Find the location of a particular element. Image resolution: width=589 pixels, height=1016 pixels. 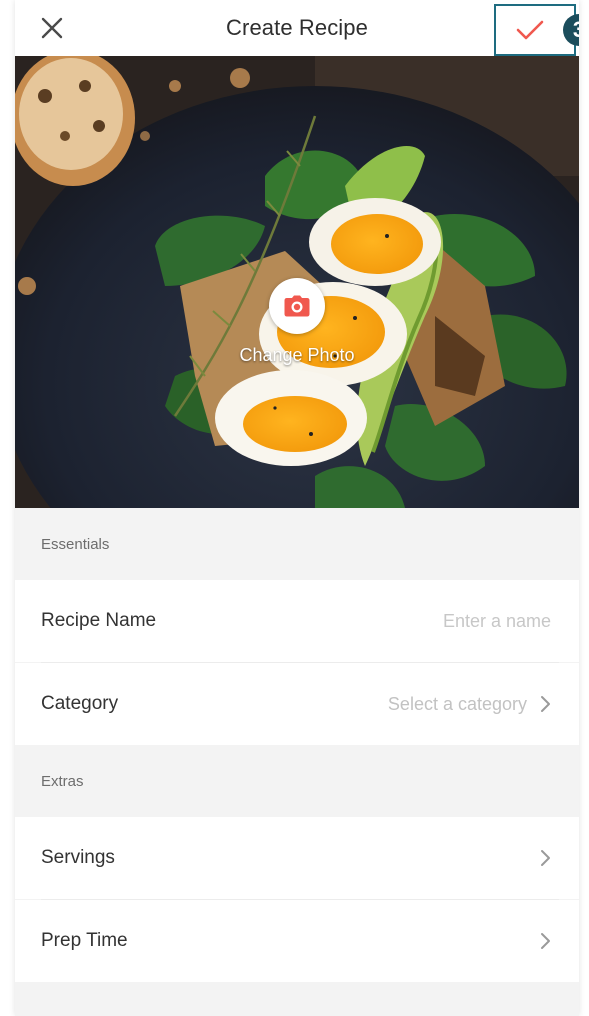

page-title: Create Recipe is located at coordinates (297, 27).